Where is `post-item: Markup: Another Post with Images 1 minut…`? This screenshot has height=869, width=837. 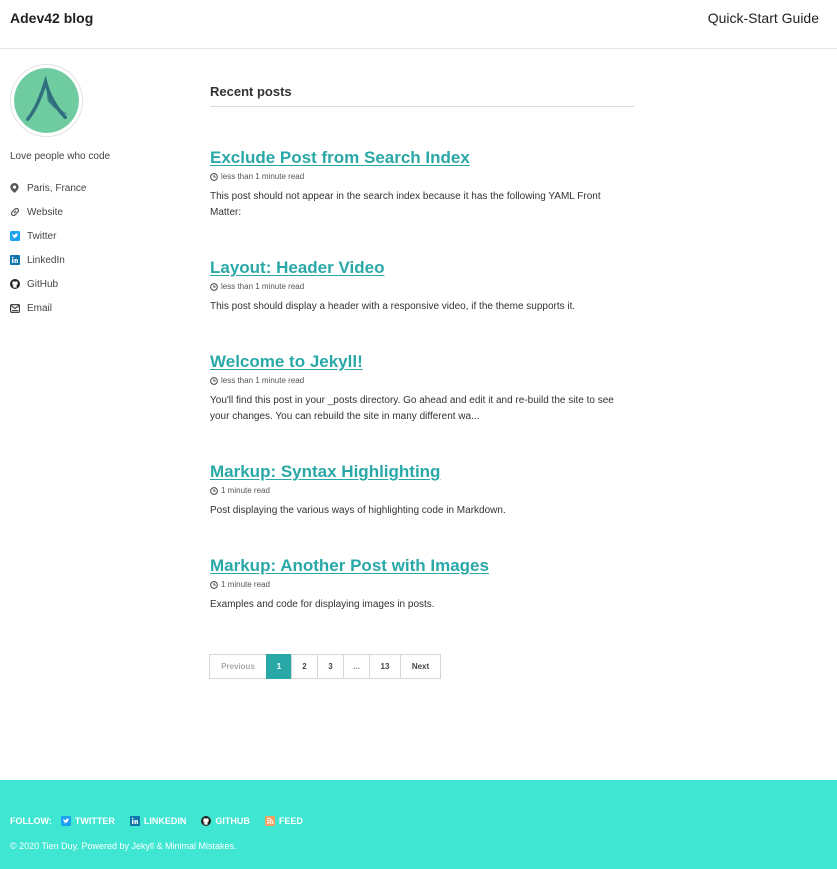
post-item: Markup: Another Post with Images 1 minut… is located at coordinates (422, 584).